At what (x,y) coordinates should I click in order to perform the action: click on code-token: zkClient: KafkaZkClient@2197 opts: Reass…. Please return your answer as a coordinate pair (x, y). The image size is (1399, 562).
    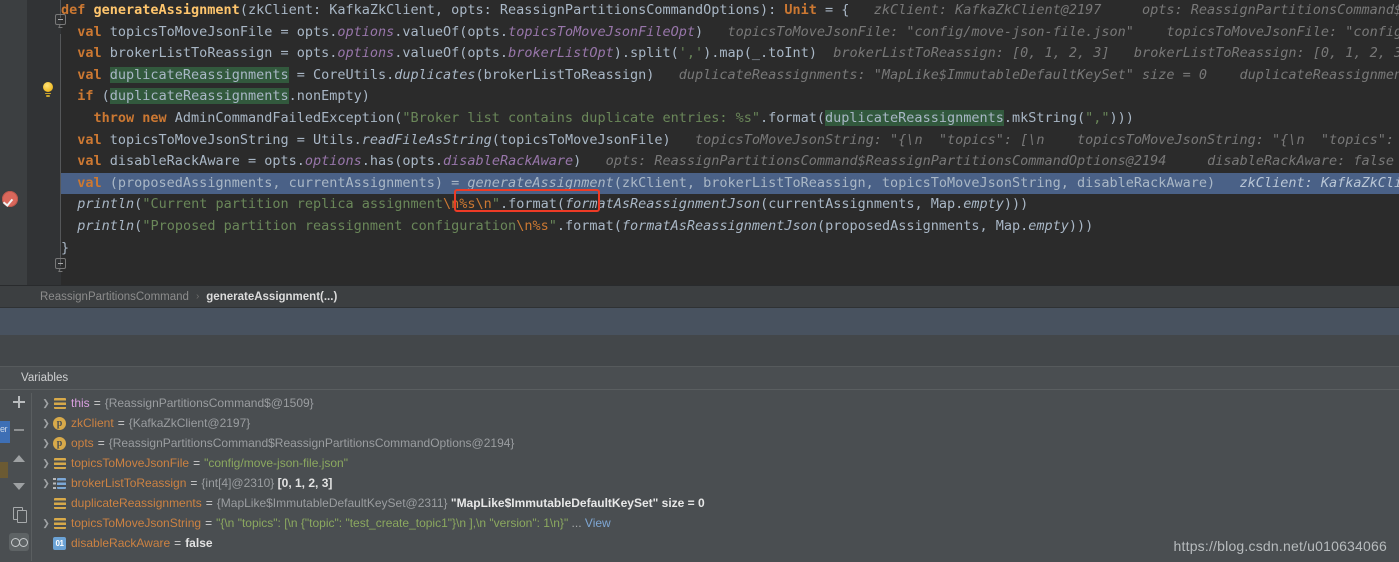
    Looking at the image, I should click on (1124, 10).